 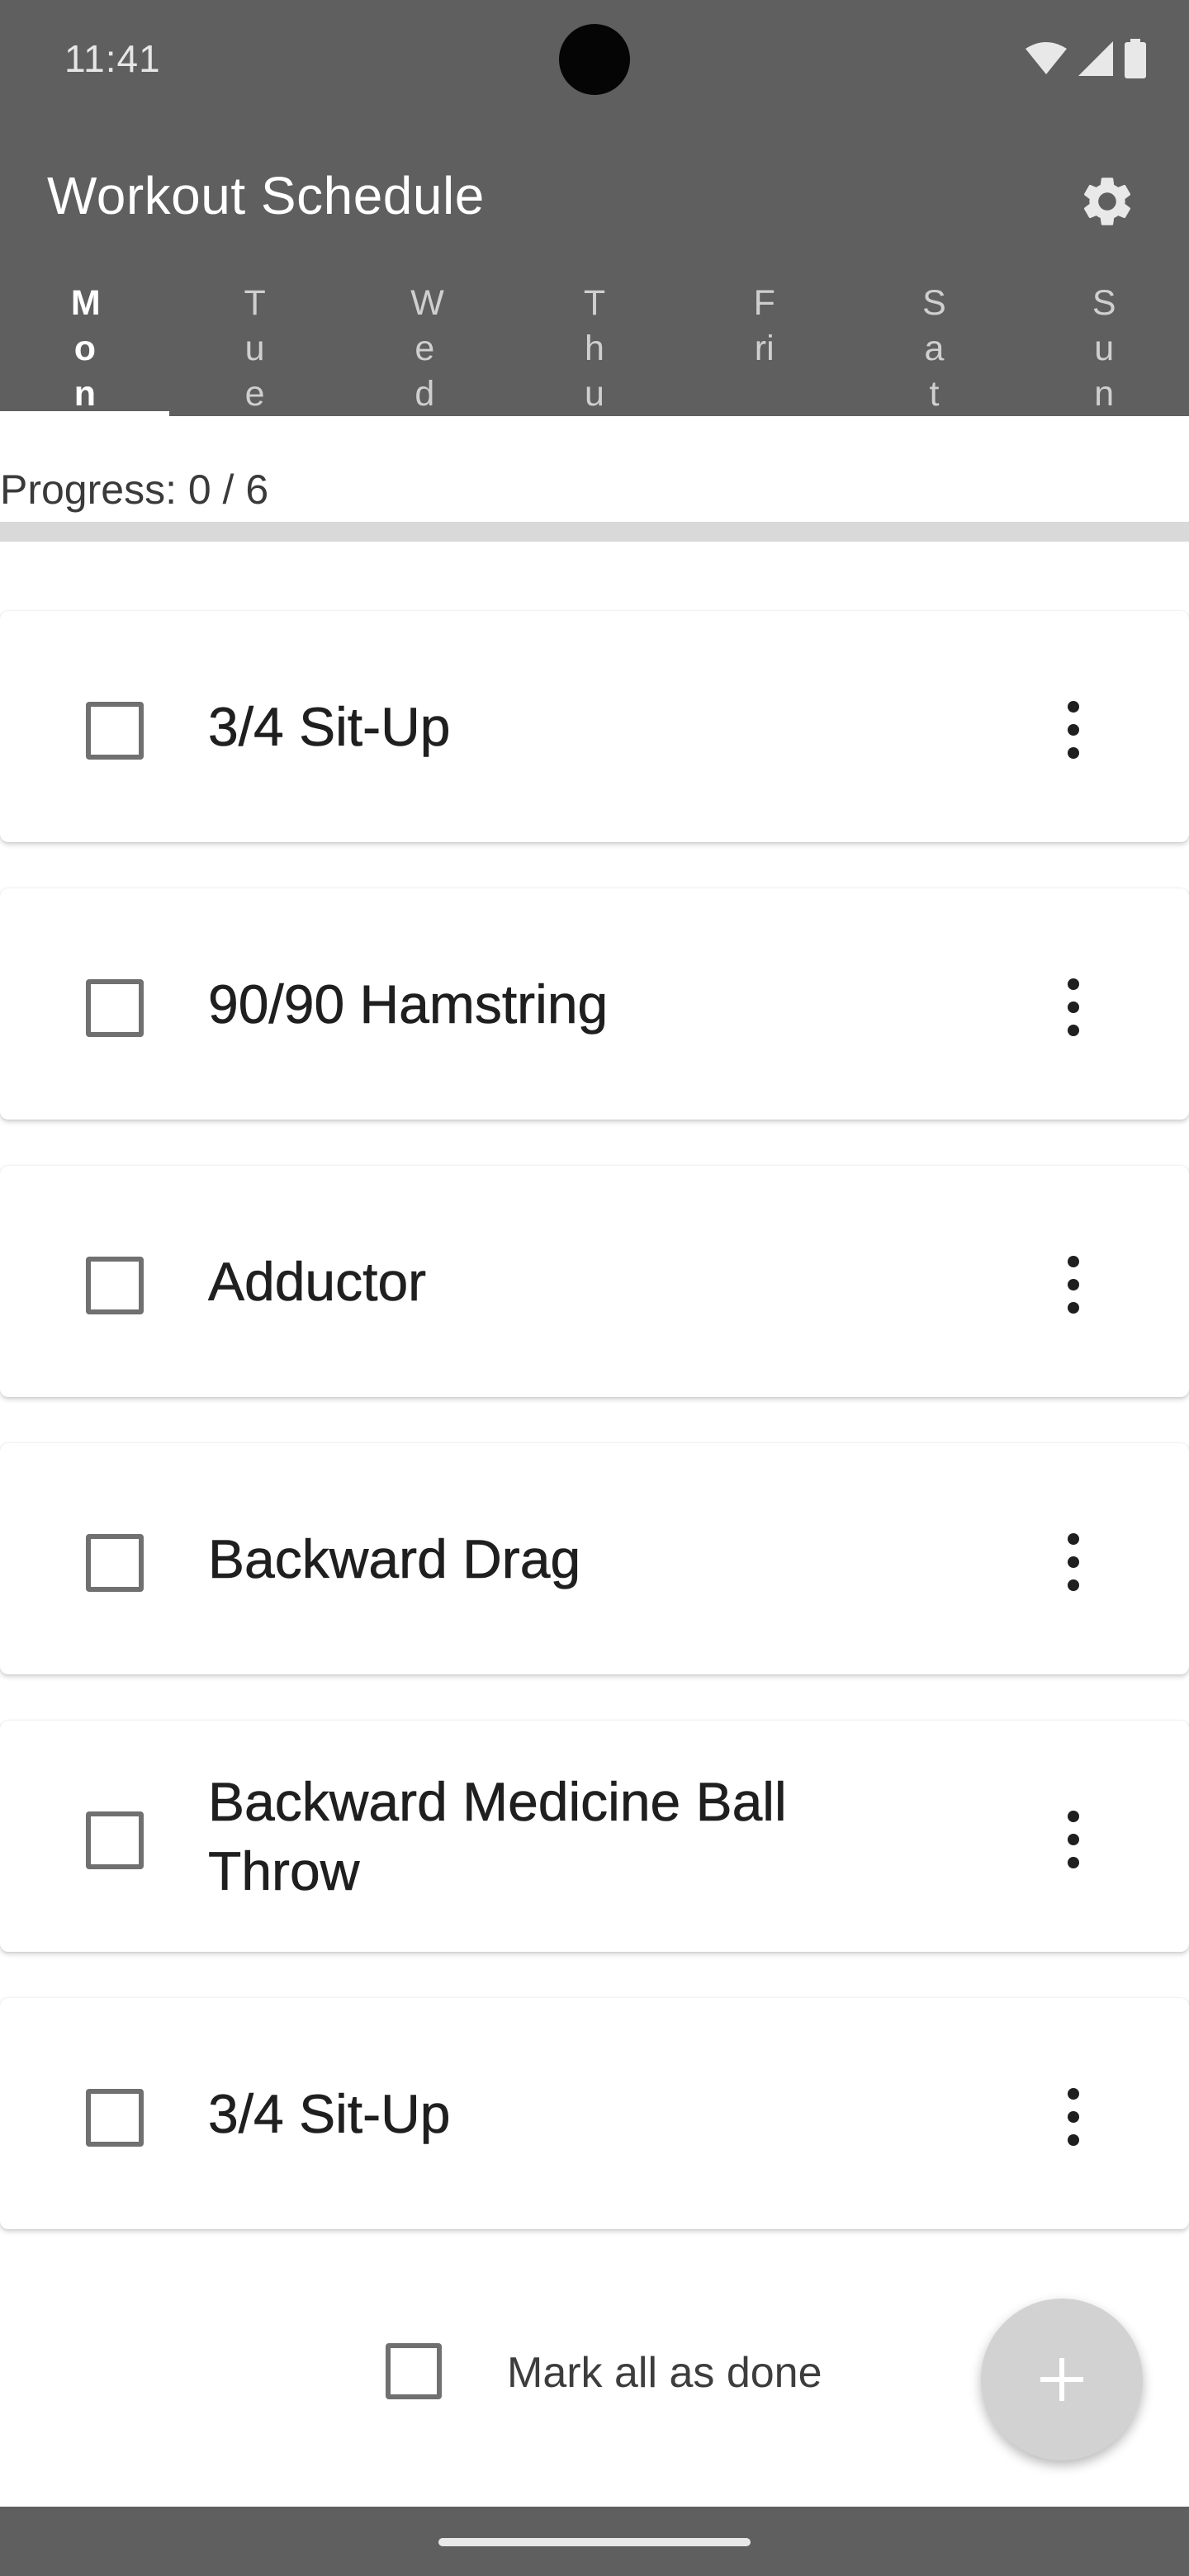 I want to click on settings-button, so click(x=1107, y=201).